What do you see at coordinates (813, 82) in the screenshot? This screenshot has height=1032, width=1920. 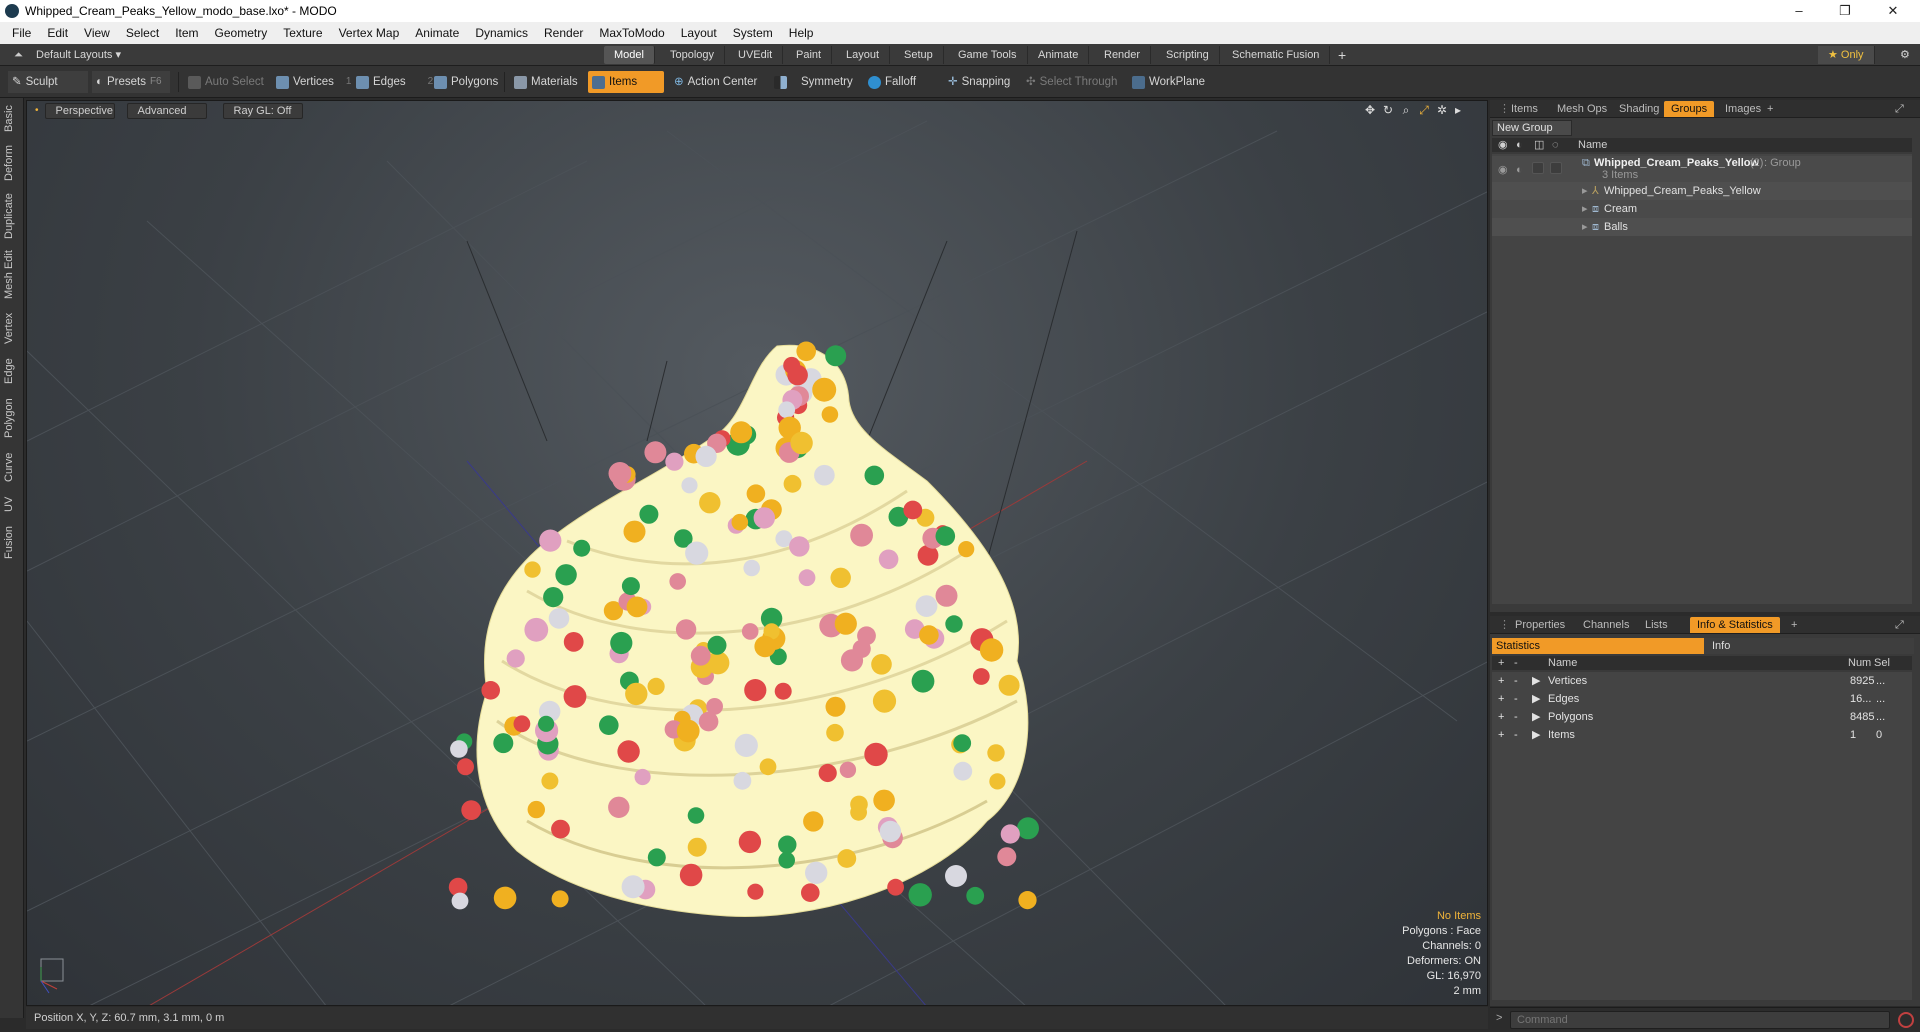 I see `symmetry-button: Symmetry` at bounding box center [813, 82].